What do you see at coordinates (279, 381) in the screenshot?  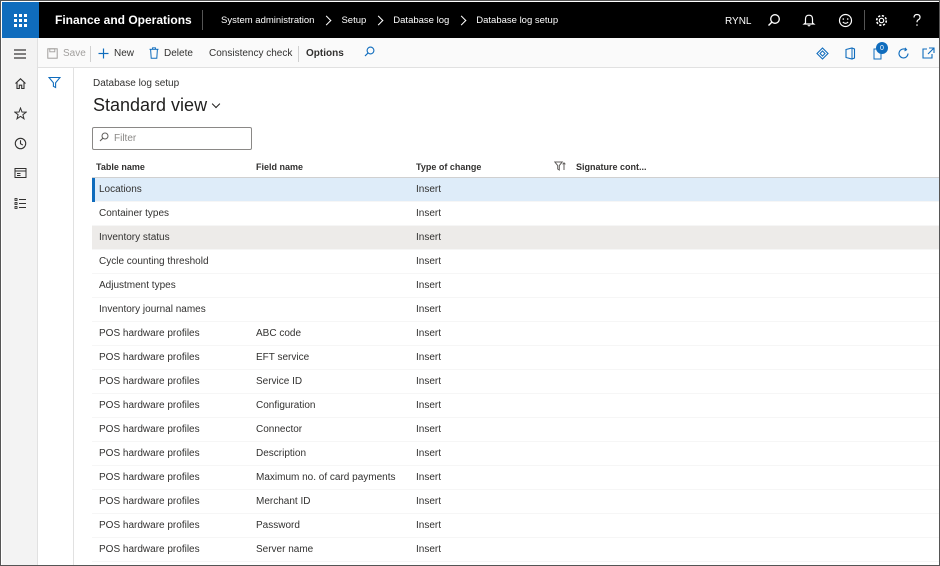 I see `cell-field-name: Service ID` at bounding box center [279, 381].